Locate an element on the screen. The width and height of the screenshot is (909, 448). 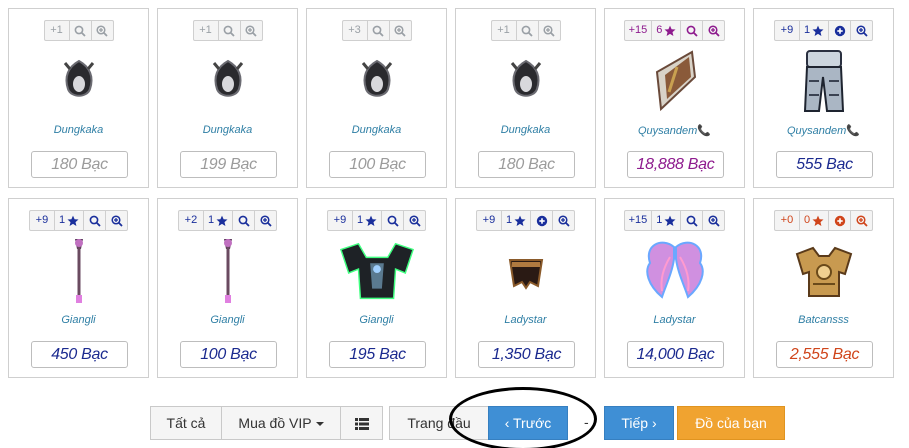
shield-icon is located at coordinates (675, 82).